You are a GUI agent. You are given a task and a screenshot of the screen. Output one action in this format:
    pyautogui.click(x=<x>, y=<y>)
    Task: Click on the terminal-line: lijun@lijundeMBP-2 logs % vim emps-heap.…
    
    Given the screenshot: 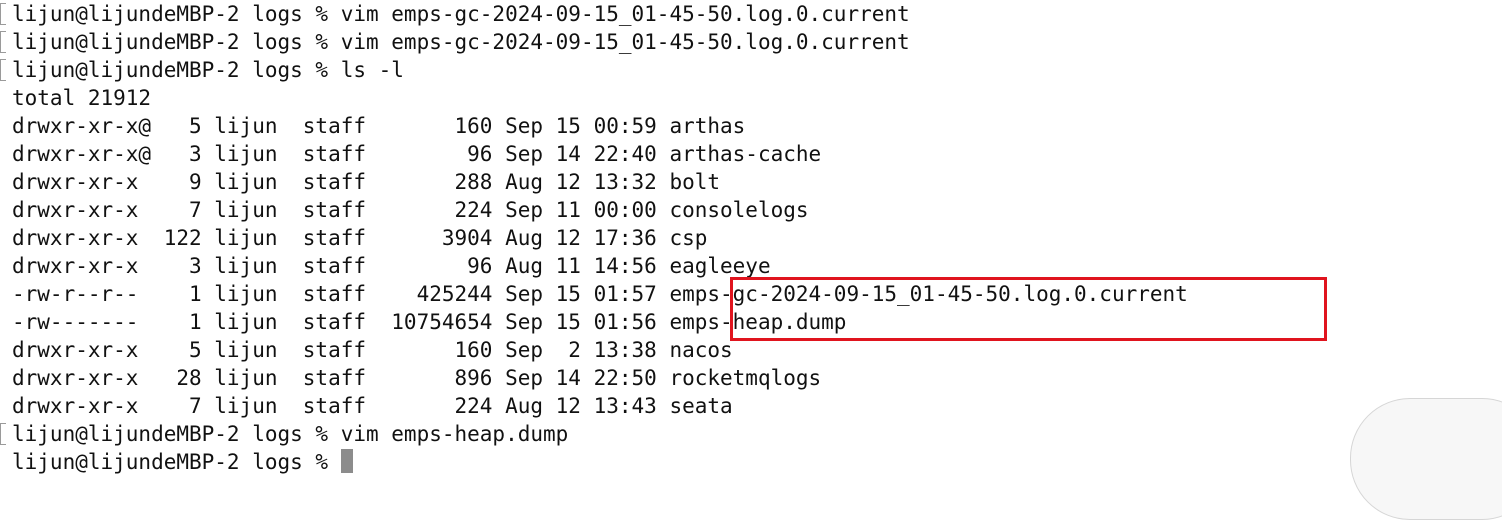 What is the action you would take?
    pyautogui.click(x=290, y=434)
    